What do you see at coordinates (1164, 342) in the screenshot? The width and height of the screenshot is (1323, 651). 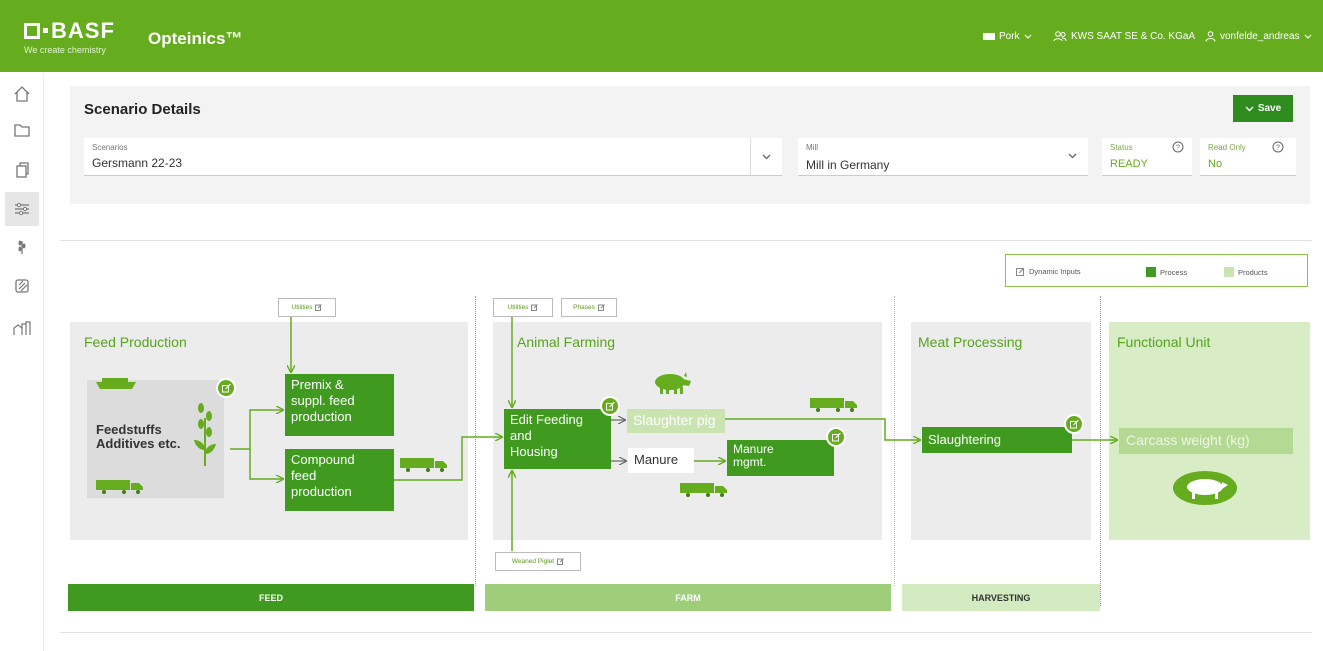 I see `functional-unit-title: Functional Unit` at bounding box center [1164, 342].